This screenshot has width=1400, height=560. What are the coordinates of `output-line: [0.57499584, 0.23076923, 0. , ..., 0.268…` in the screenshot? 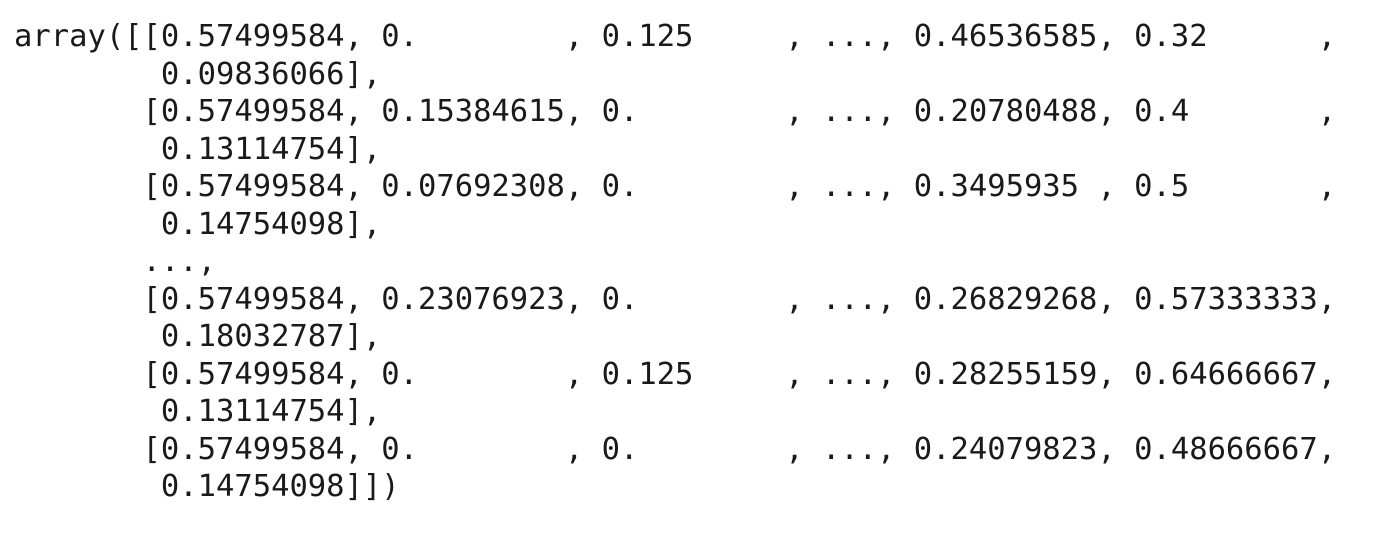 It's located at (675, 299).